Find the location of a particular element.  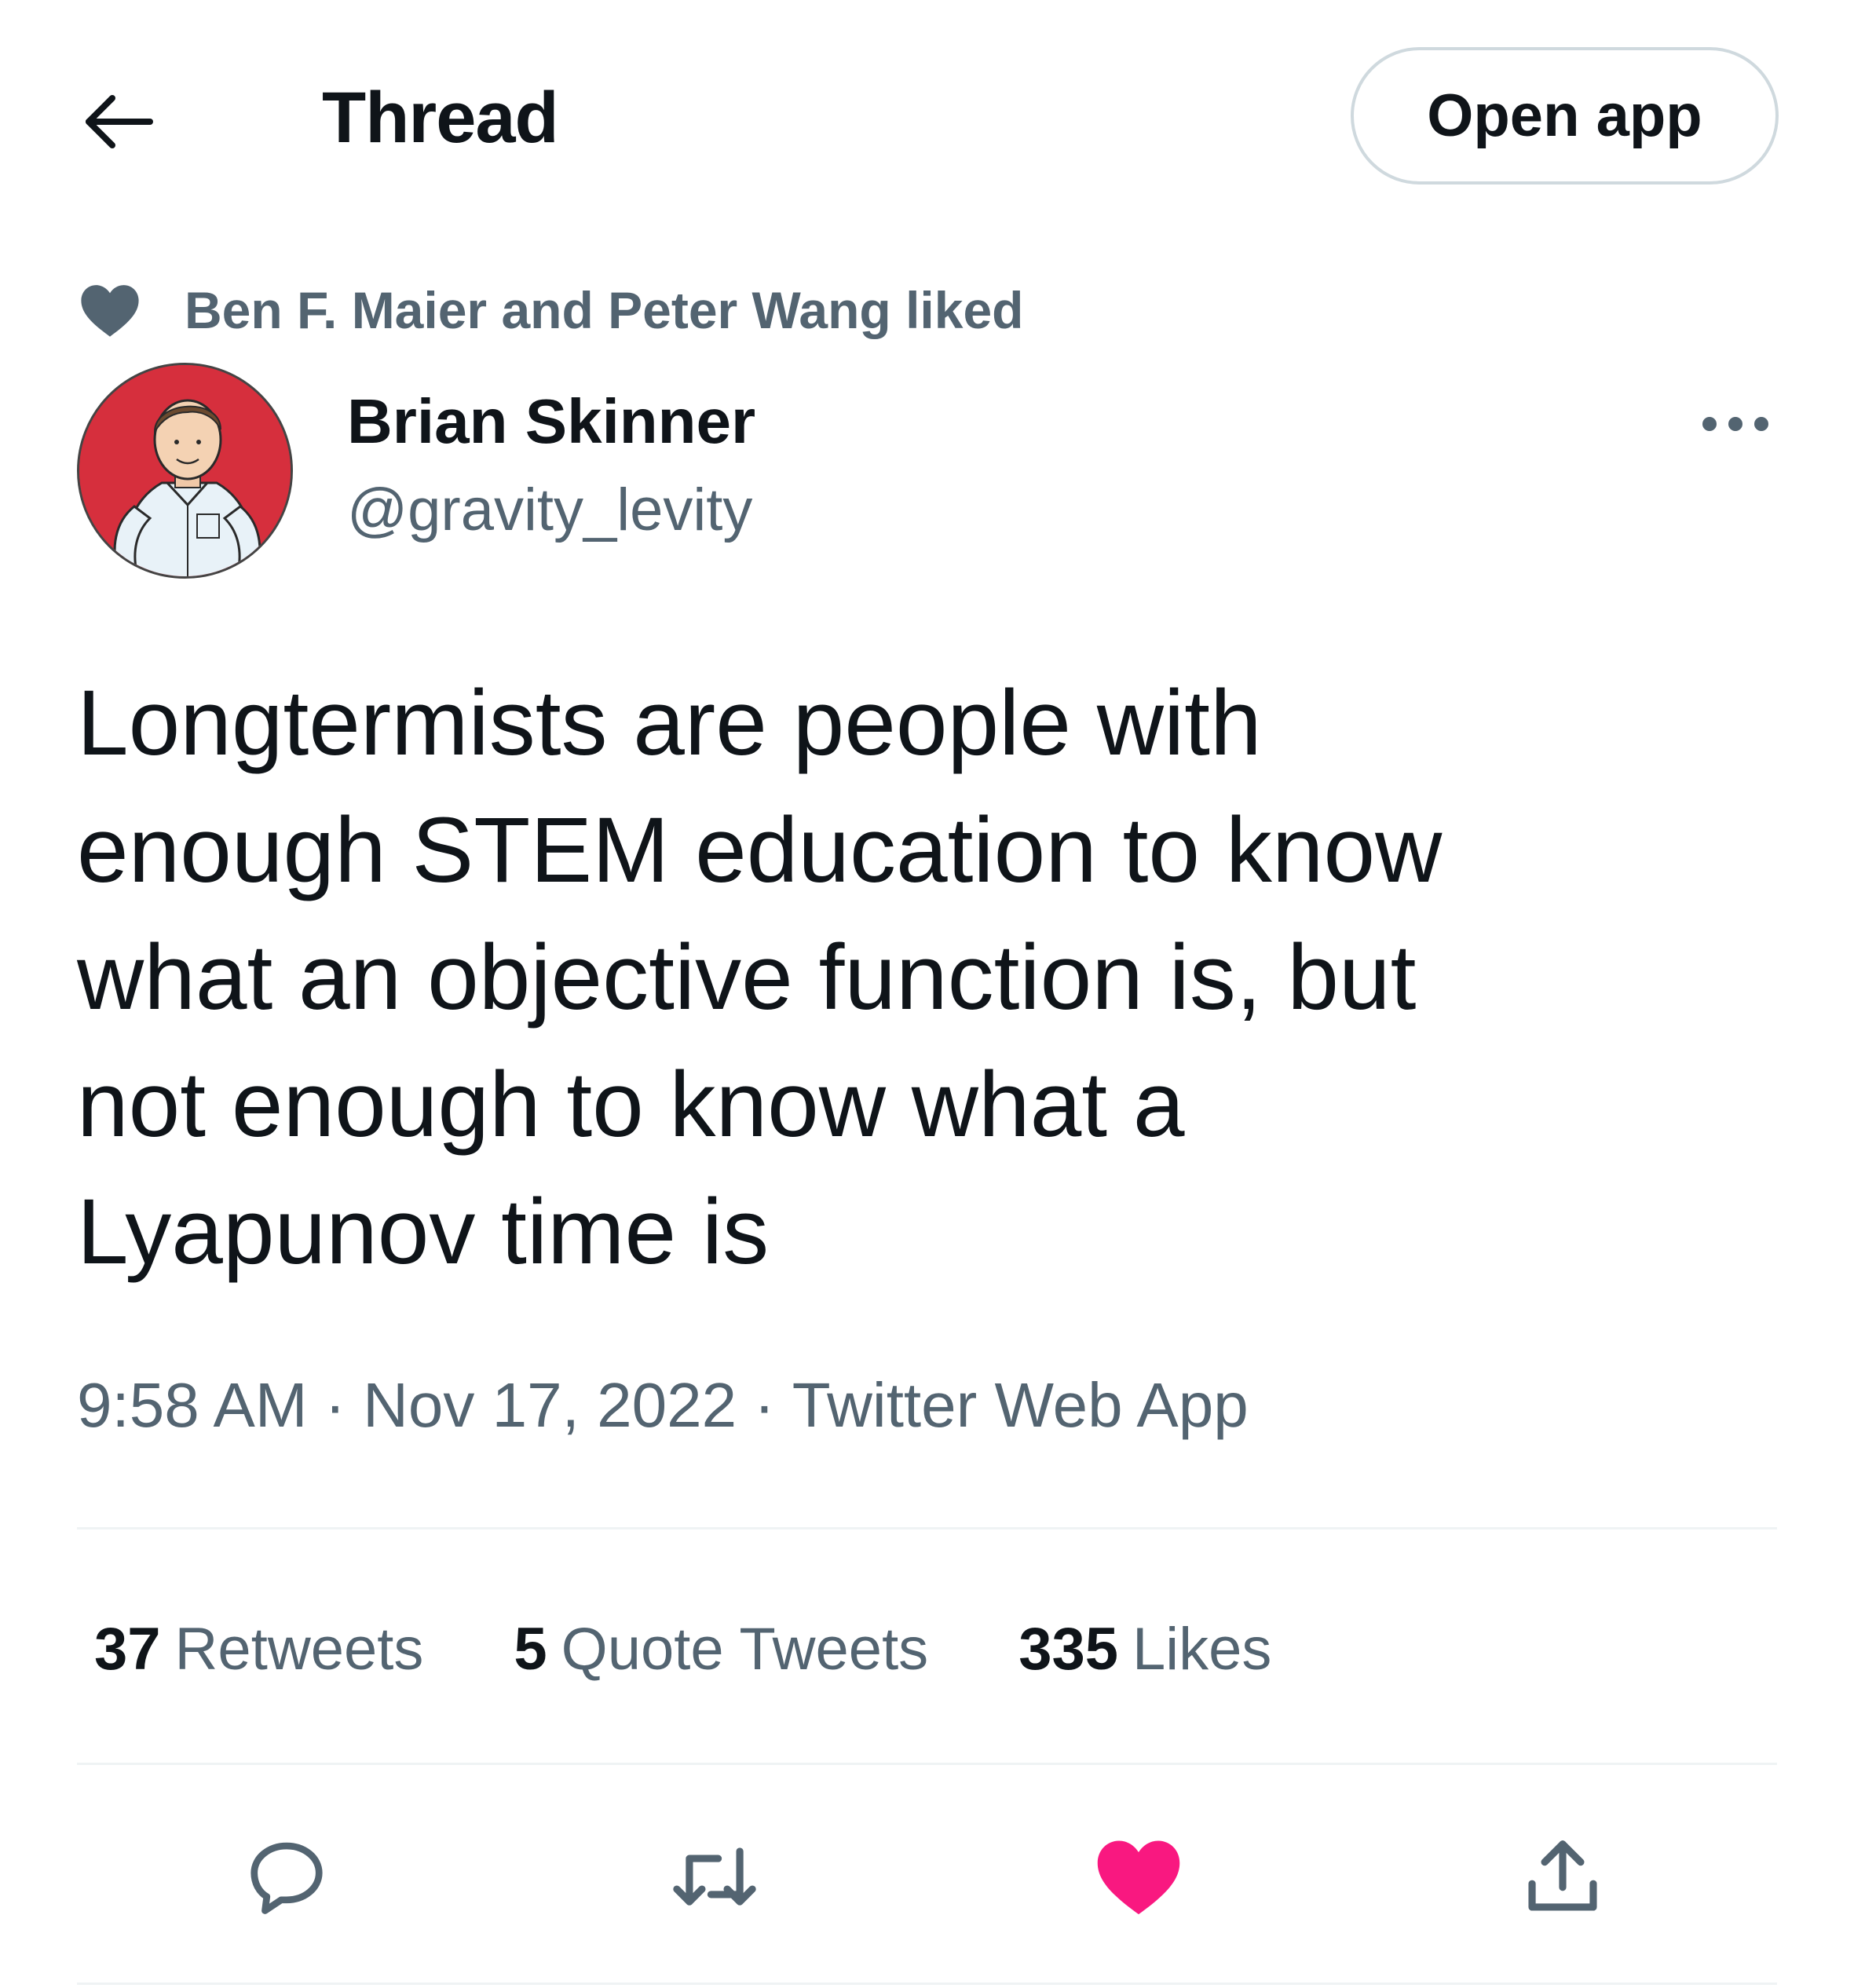

tweet-text-line: not enough to know what a is located at coordinates (631, 1105).